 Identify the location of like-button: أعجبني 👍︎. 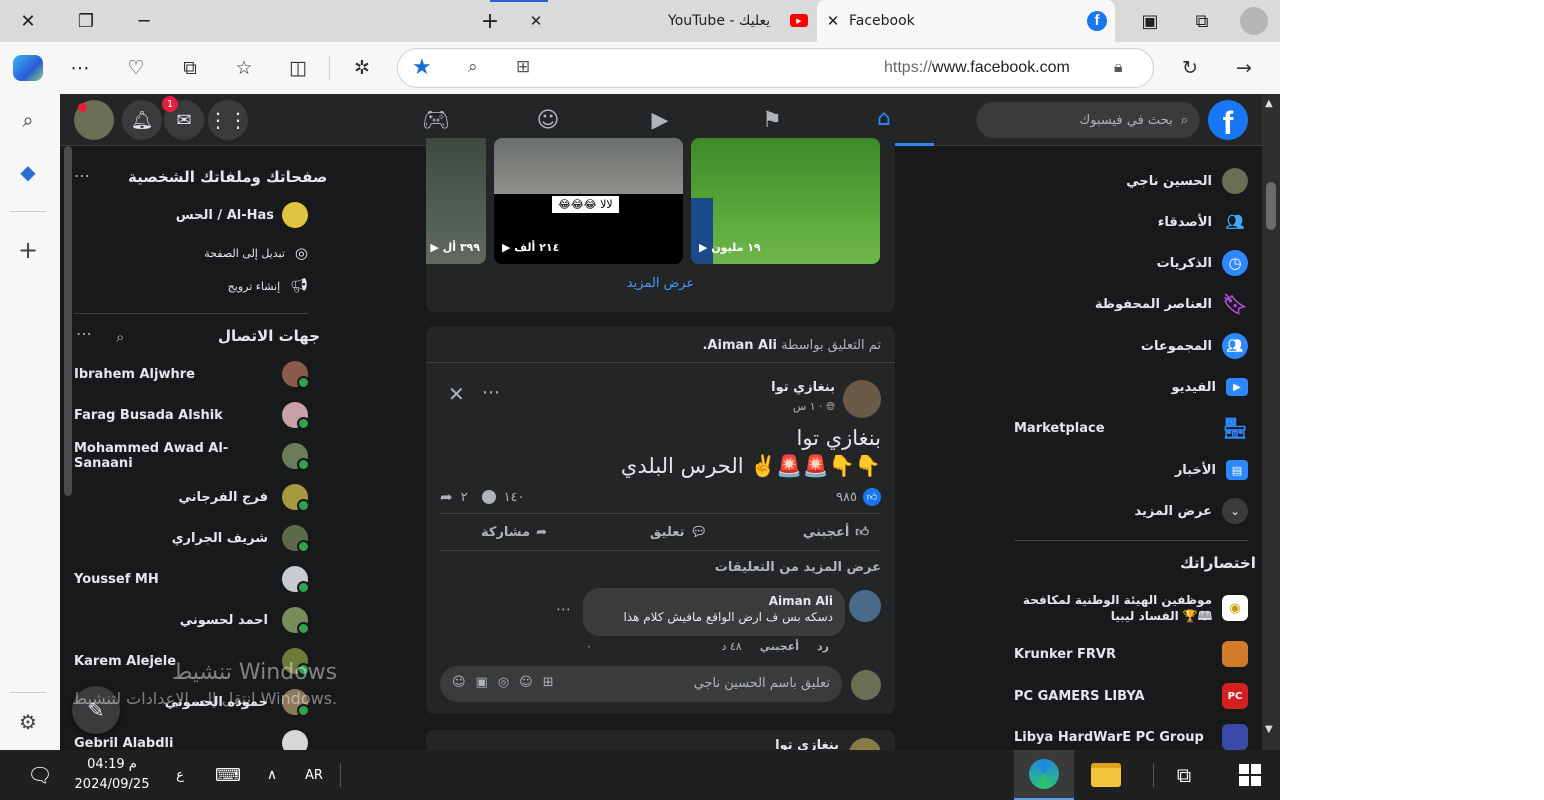
(836, 532).